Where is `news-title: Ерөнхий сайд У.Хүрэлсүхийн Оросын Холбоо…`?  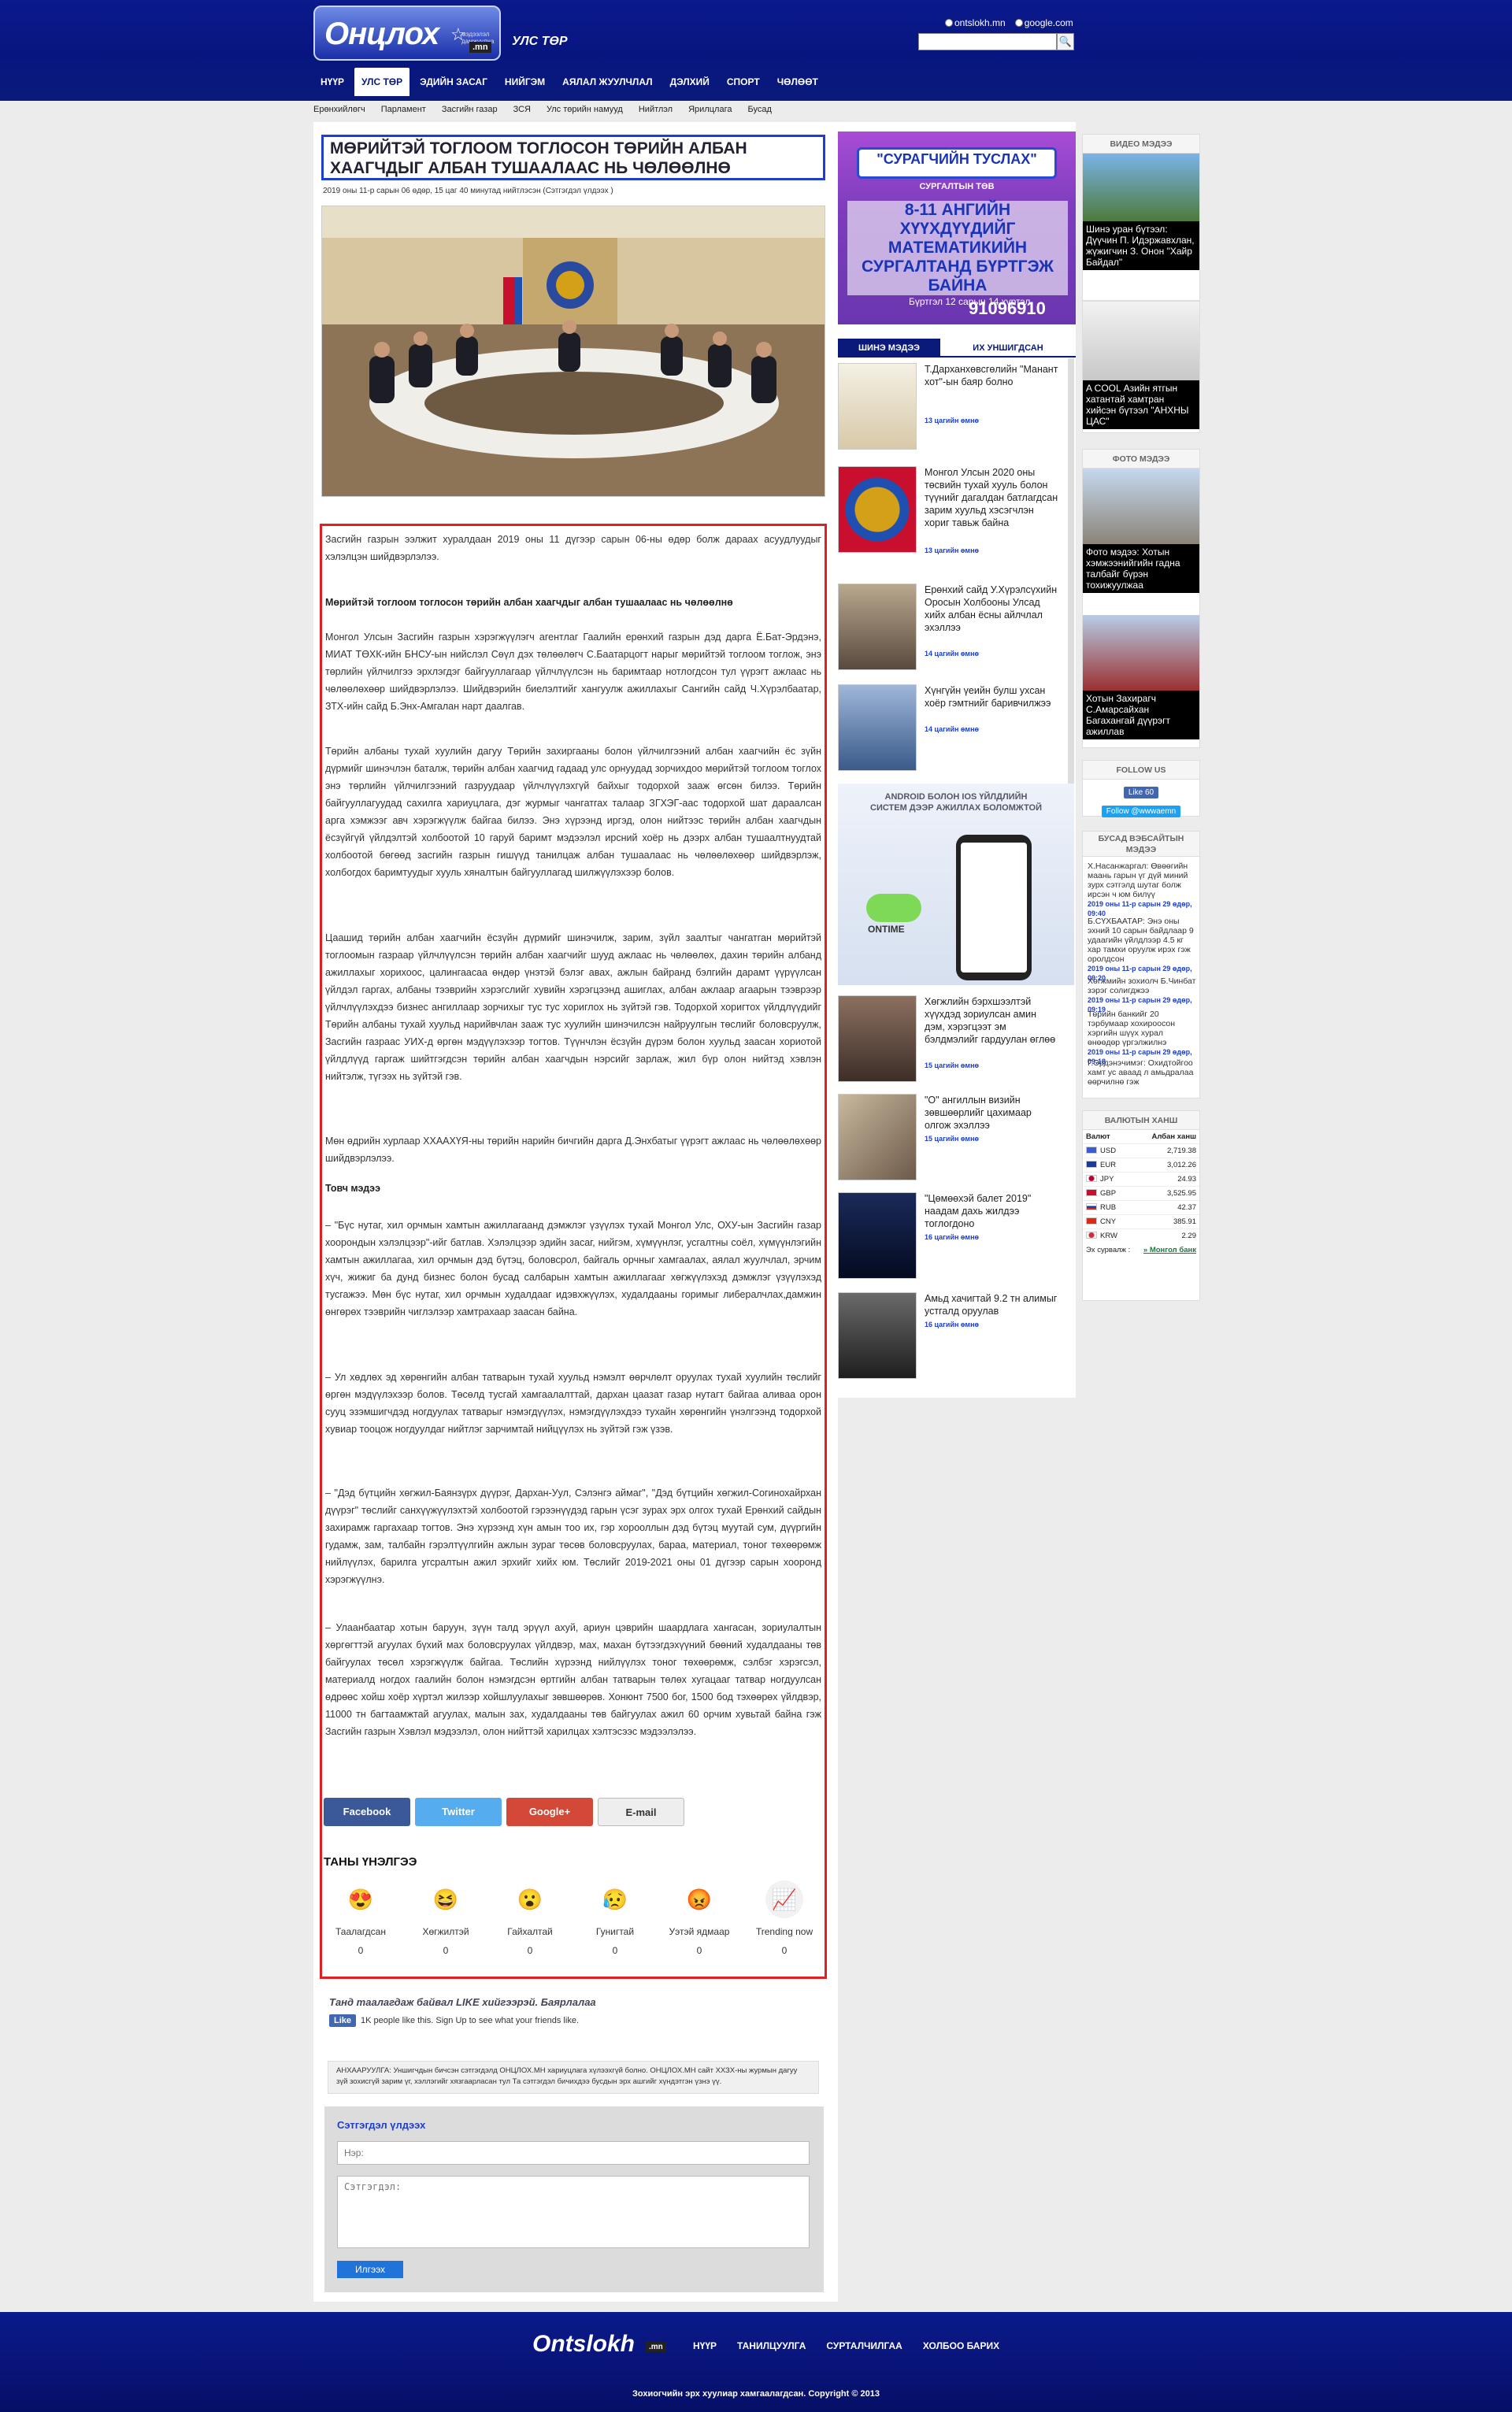
news-title: Ерөнхий сайд У.Хүрэлсүхийн Оросын Холбоо… is located at coordinates (991, 609).